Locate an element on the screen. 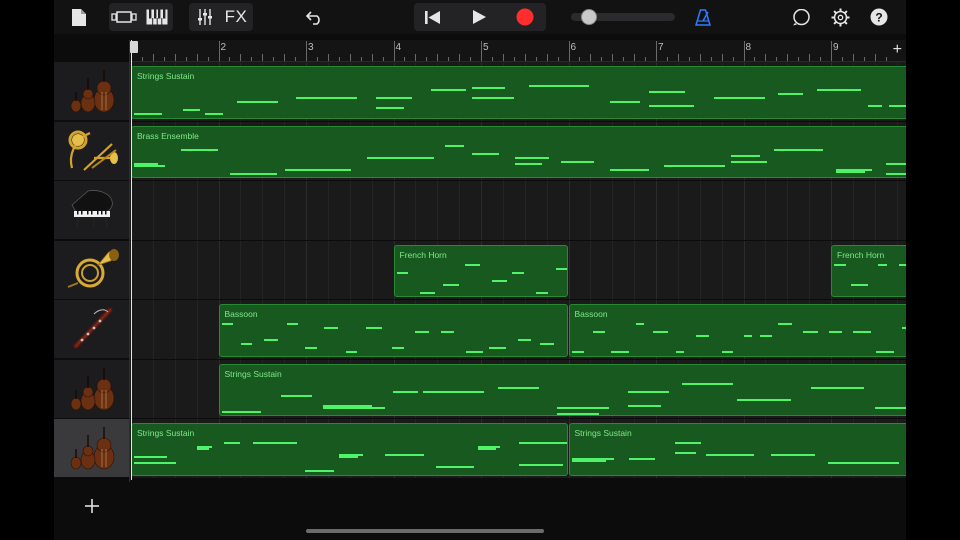 The width and height of the screenshot is (960, 540). bar-number: 2 is located at coordinates (223, 47).